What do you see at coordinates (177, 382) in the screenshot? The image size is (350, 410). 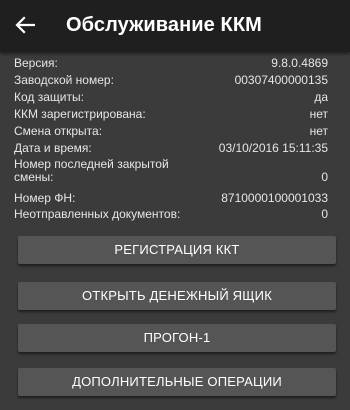 I see `additional-operations-button: ДОПОЛНИТЕЛЬНЫЕ ОПЕРАЦИИ` at bounding box center [177, 382].